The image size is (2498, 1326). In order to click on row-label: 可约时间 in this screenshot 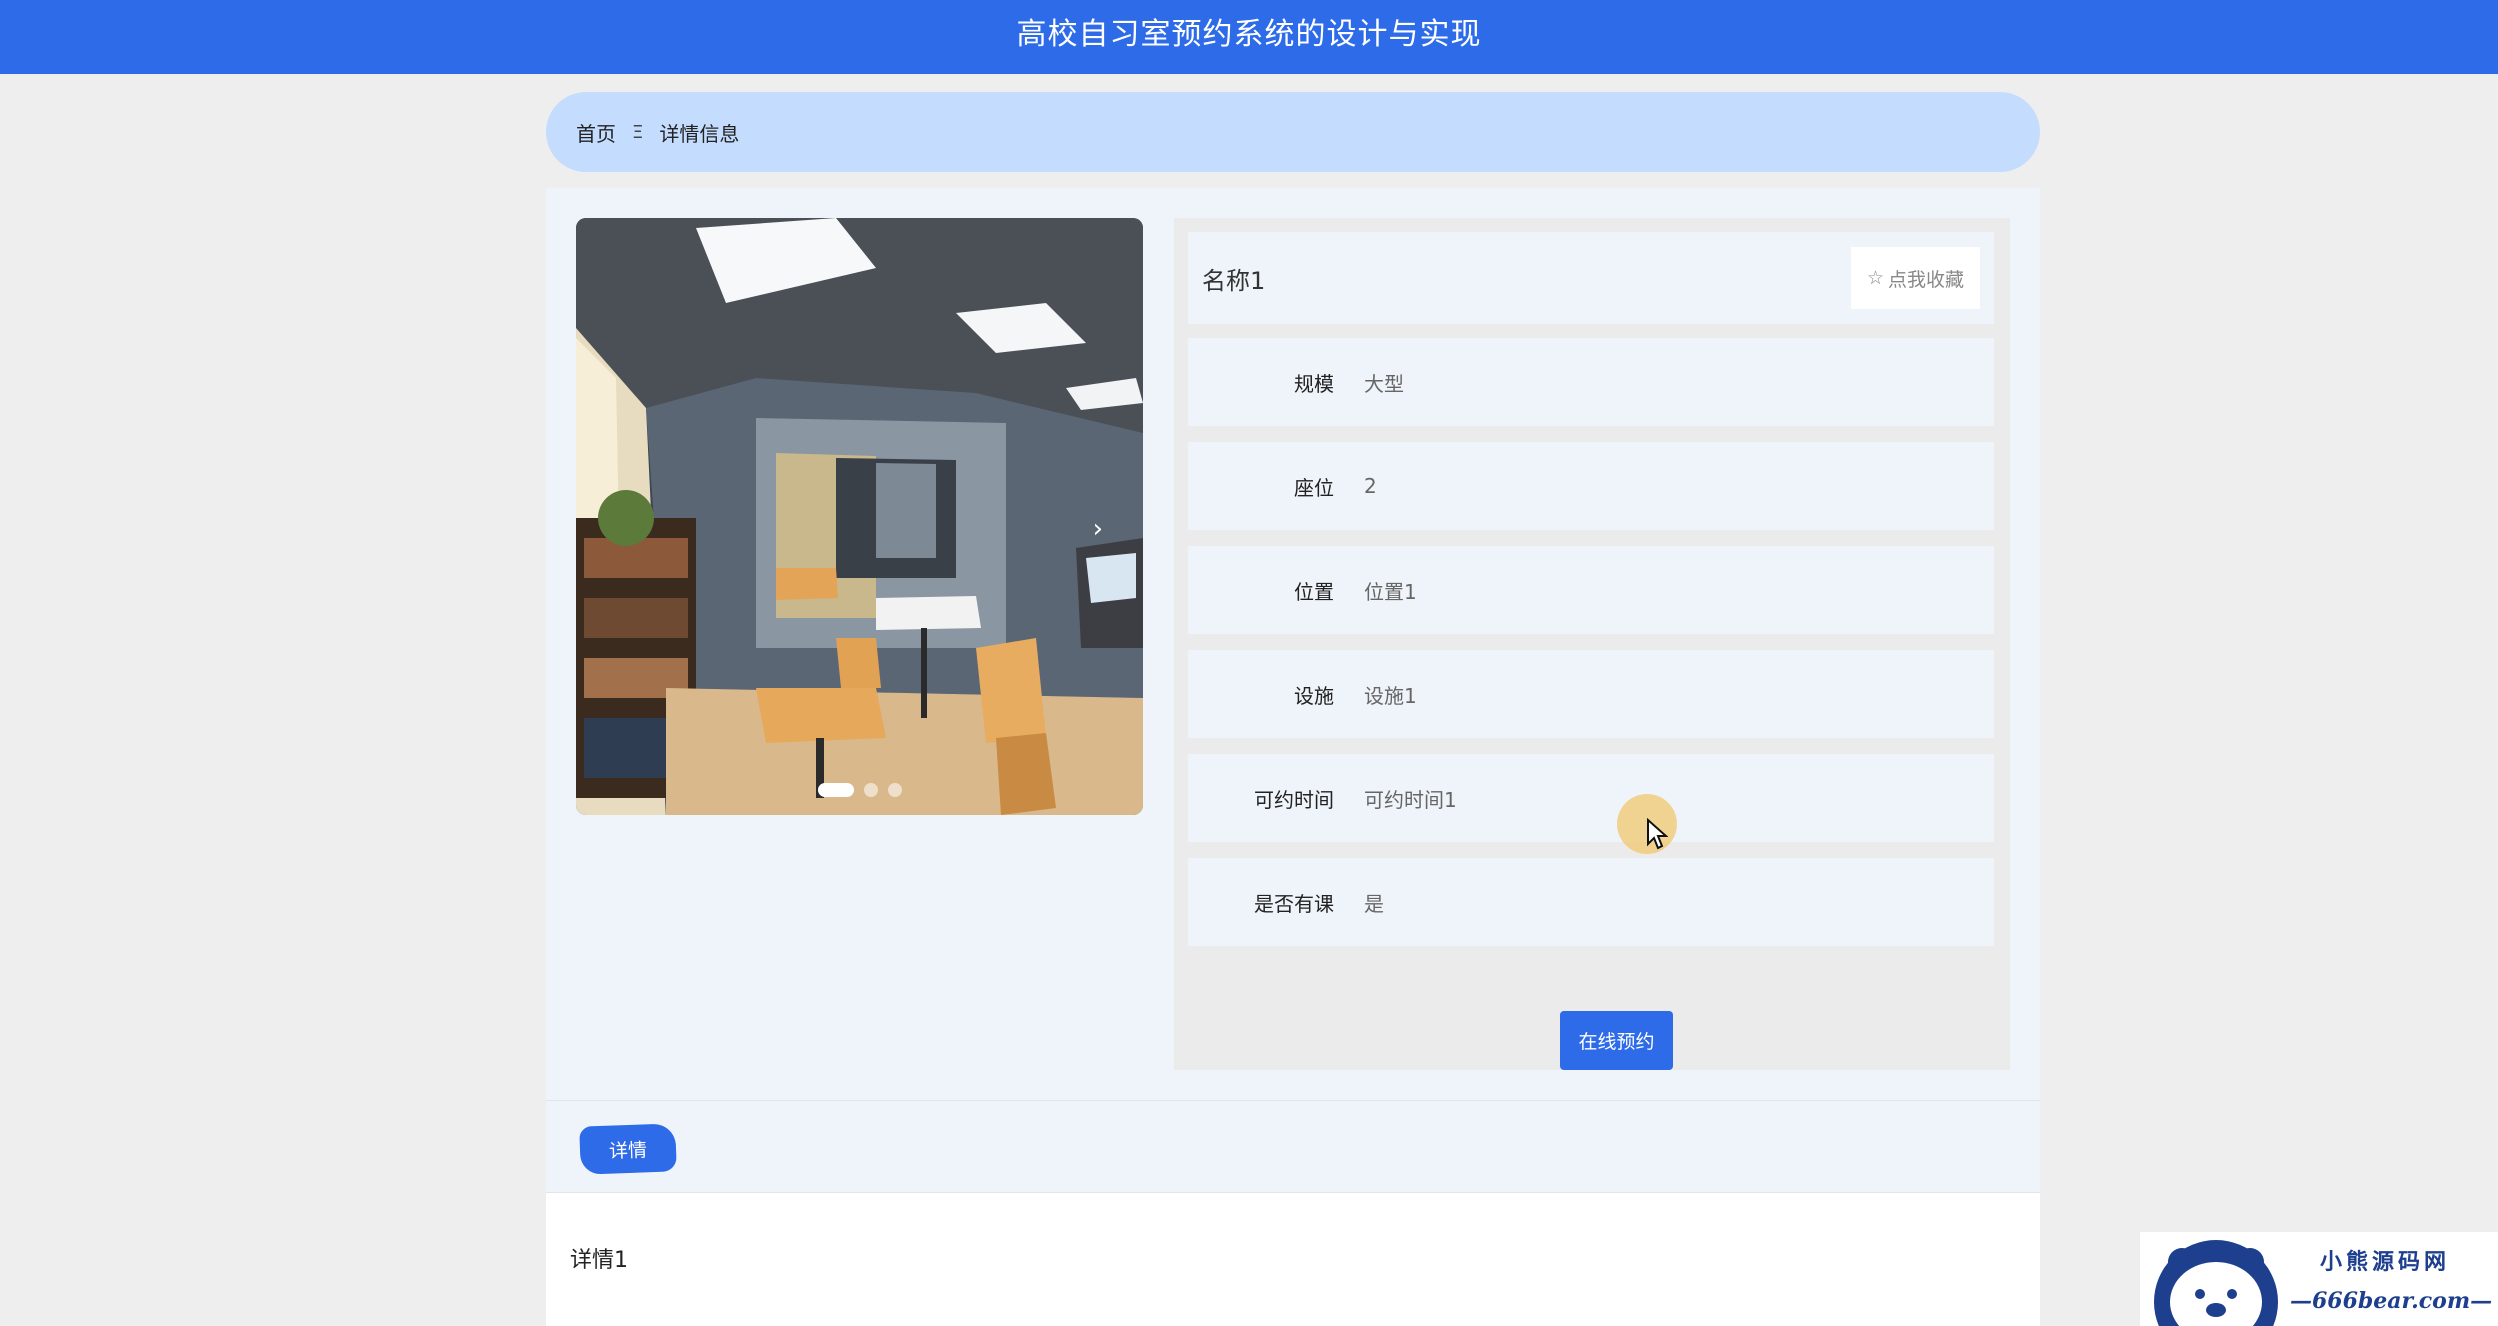, I will do `click(1294, 799)`.